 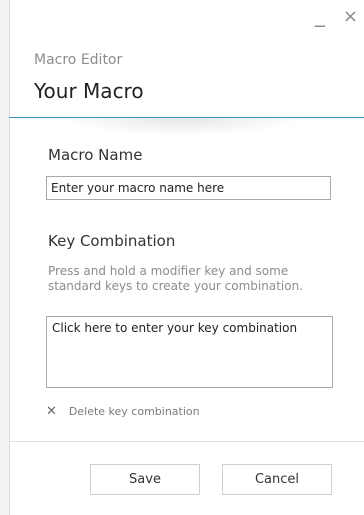 I want to click on delete-key-combination-label: Delete key combination, so click(x=134, y=411).